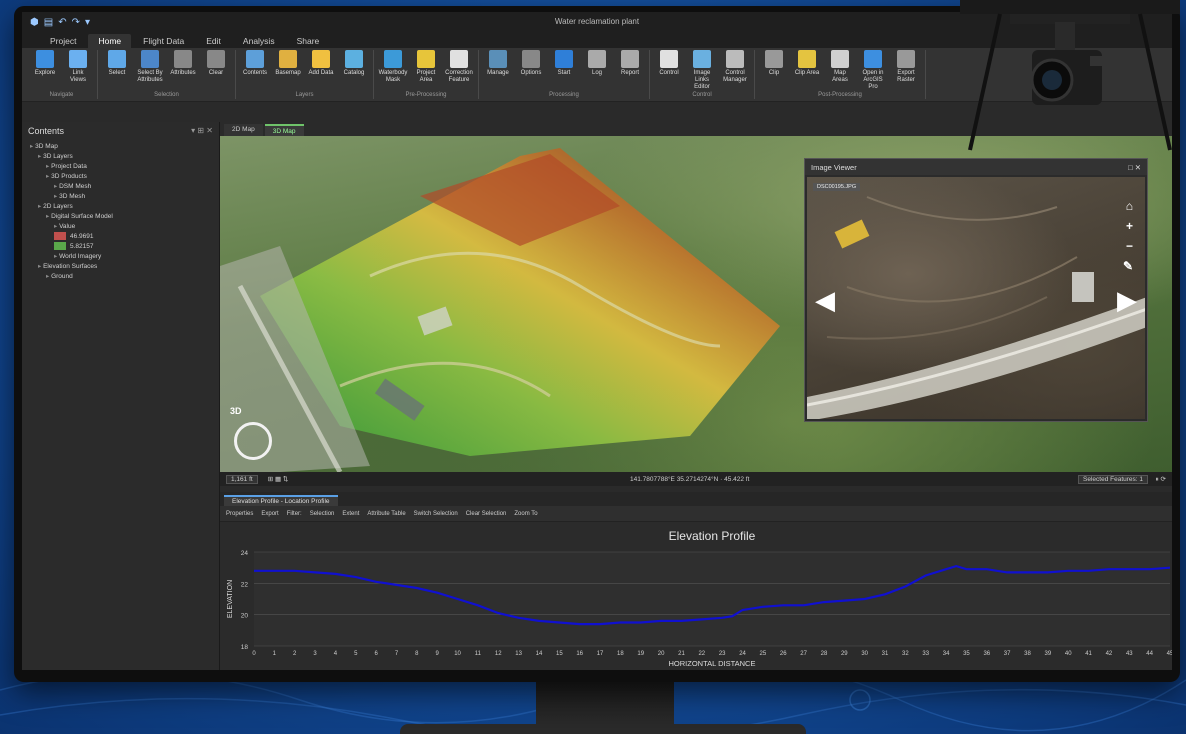 This screenshot has height=734, width=1186. I want to click on ribbon-tab-share: Share, so click(308, 41).